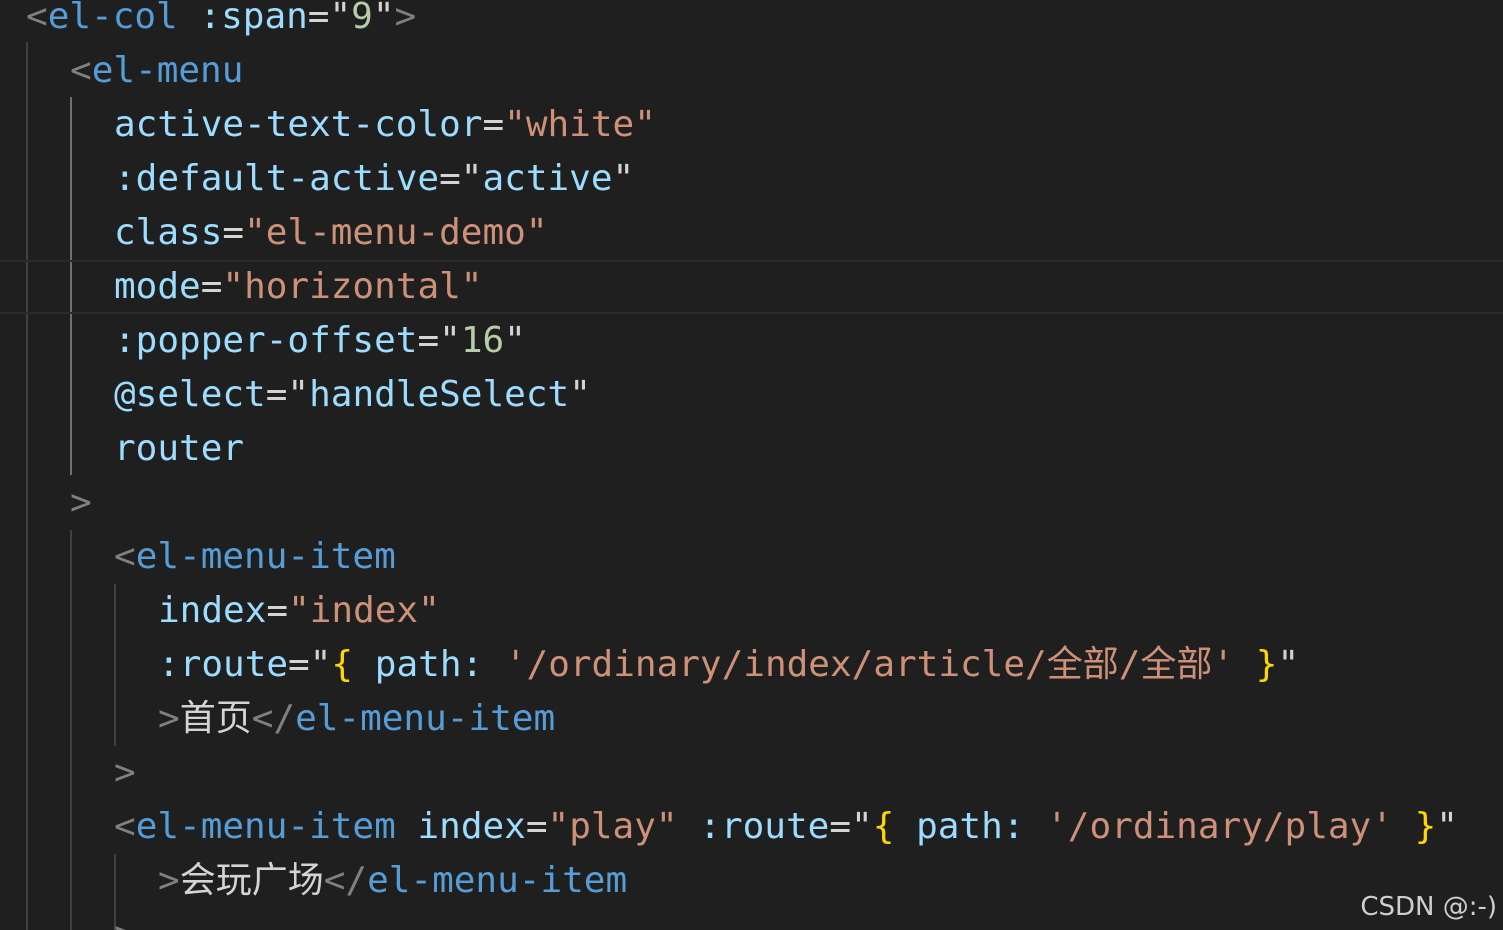 This screenshot has width=1503, height=930. I want to click on code-line-1: <el-col :span="9">, so click(751, 22).